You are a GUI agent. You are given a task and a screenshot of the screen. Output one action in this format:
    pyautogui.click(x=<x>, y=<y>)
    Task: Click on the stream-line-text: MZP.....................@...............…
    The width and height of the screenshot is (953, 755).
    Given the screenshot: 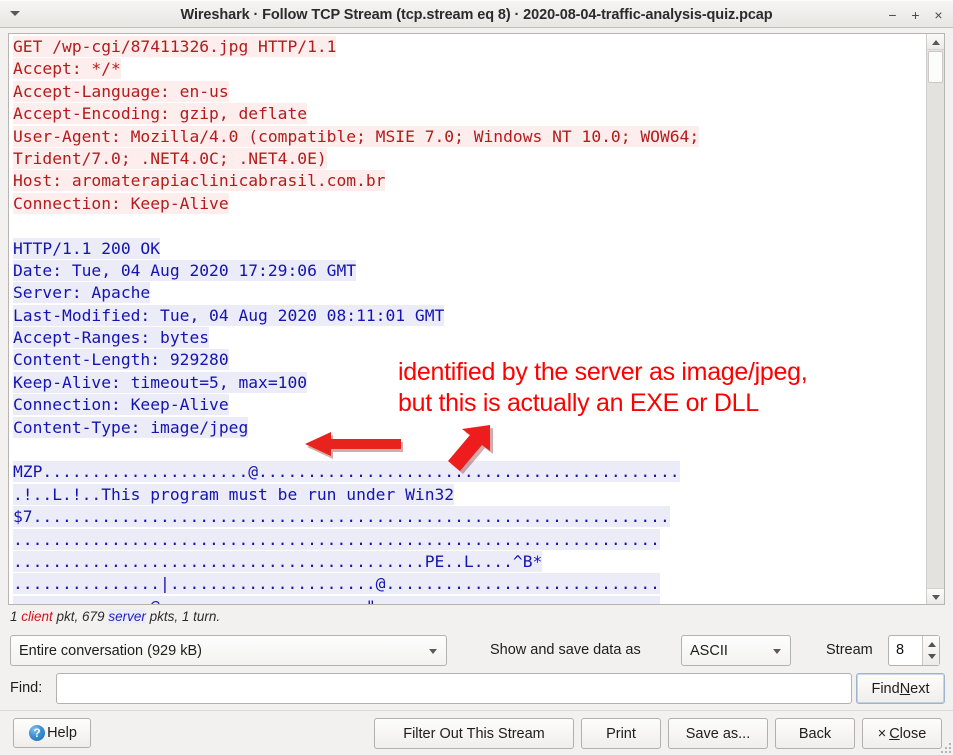 What is the action you would take?
    pyautogui.click(x=346, y=472)
    